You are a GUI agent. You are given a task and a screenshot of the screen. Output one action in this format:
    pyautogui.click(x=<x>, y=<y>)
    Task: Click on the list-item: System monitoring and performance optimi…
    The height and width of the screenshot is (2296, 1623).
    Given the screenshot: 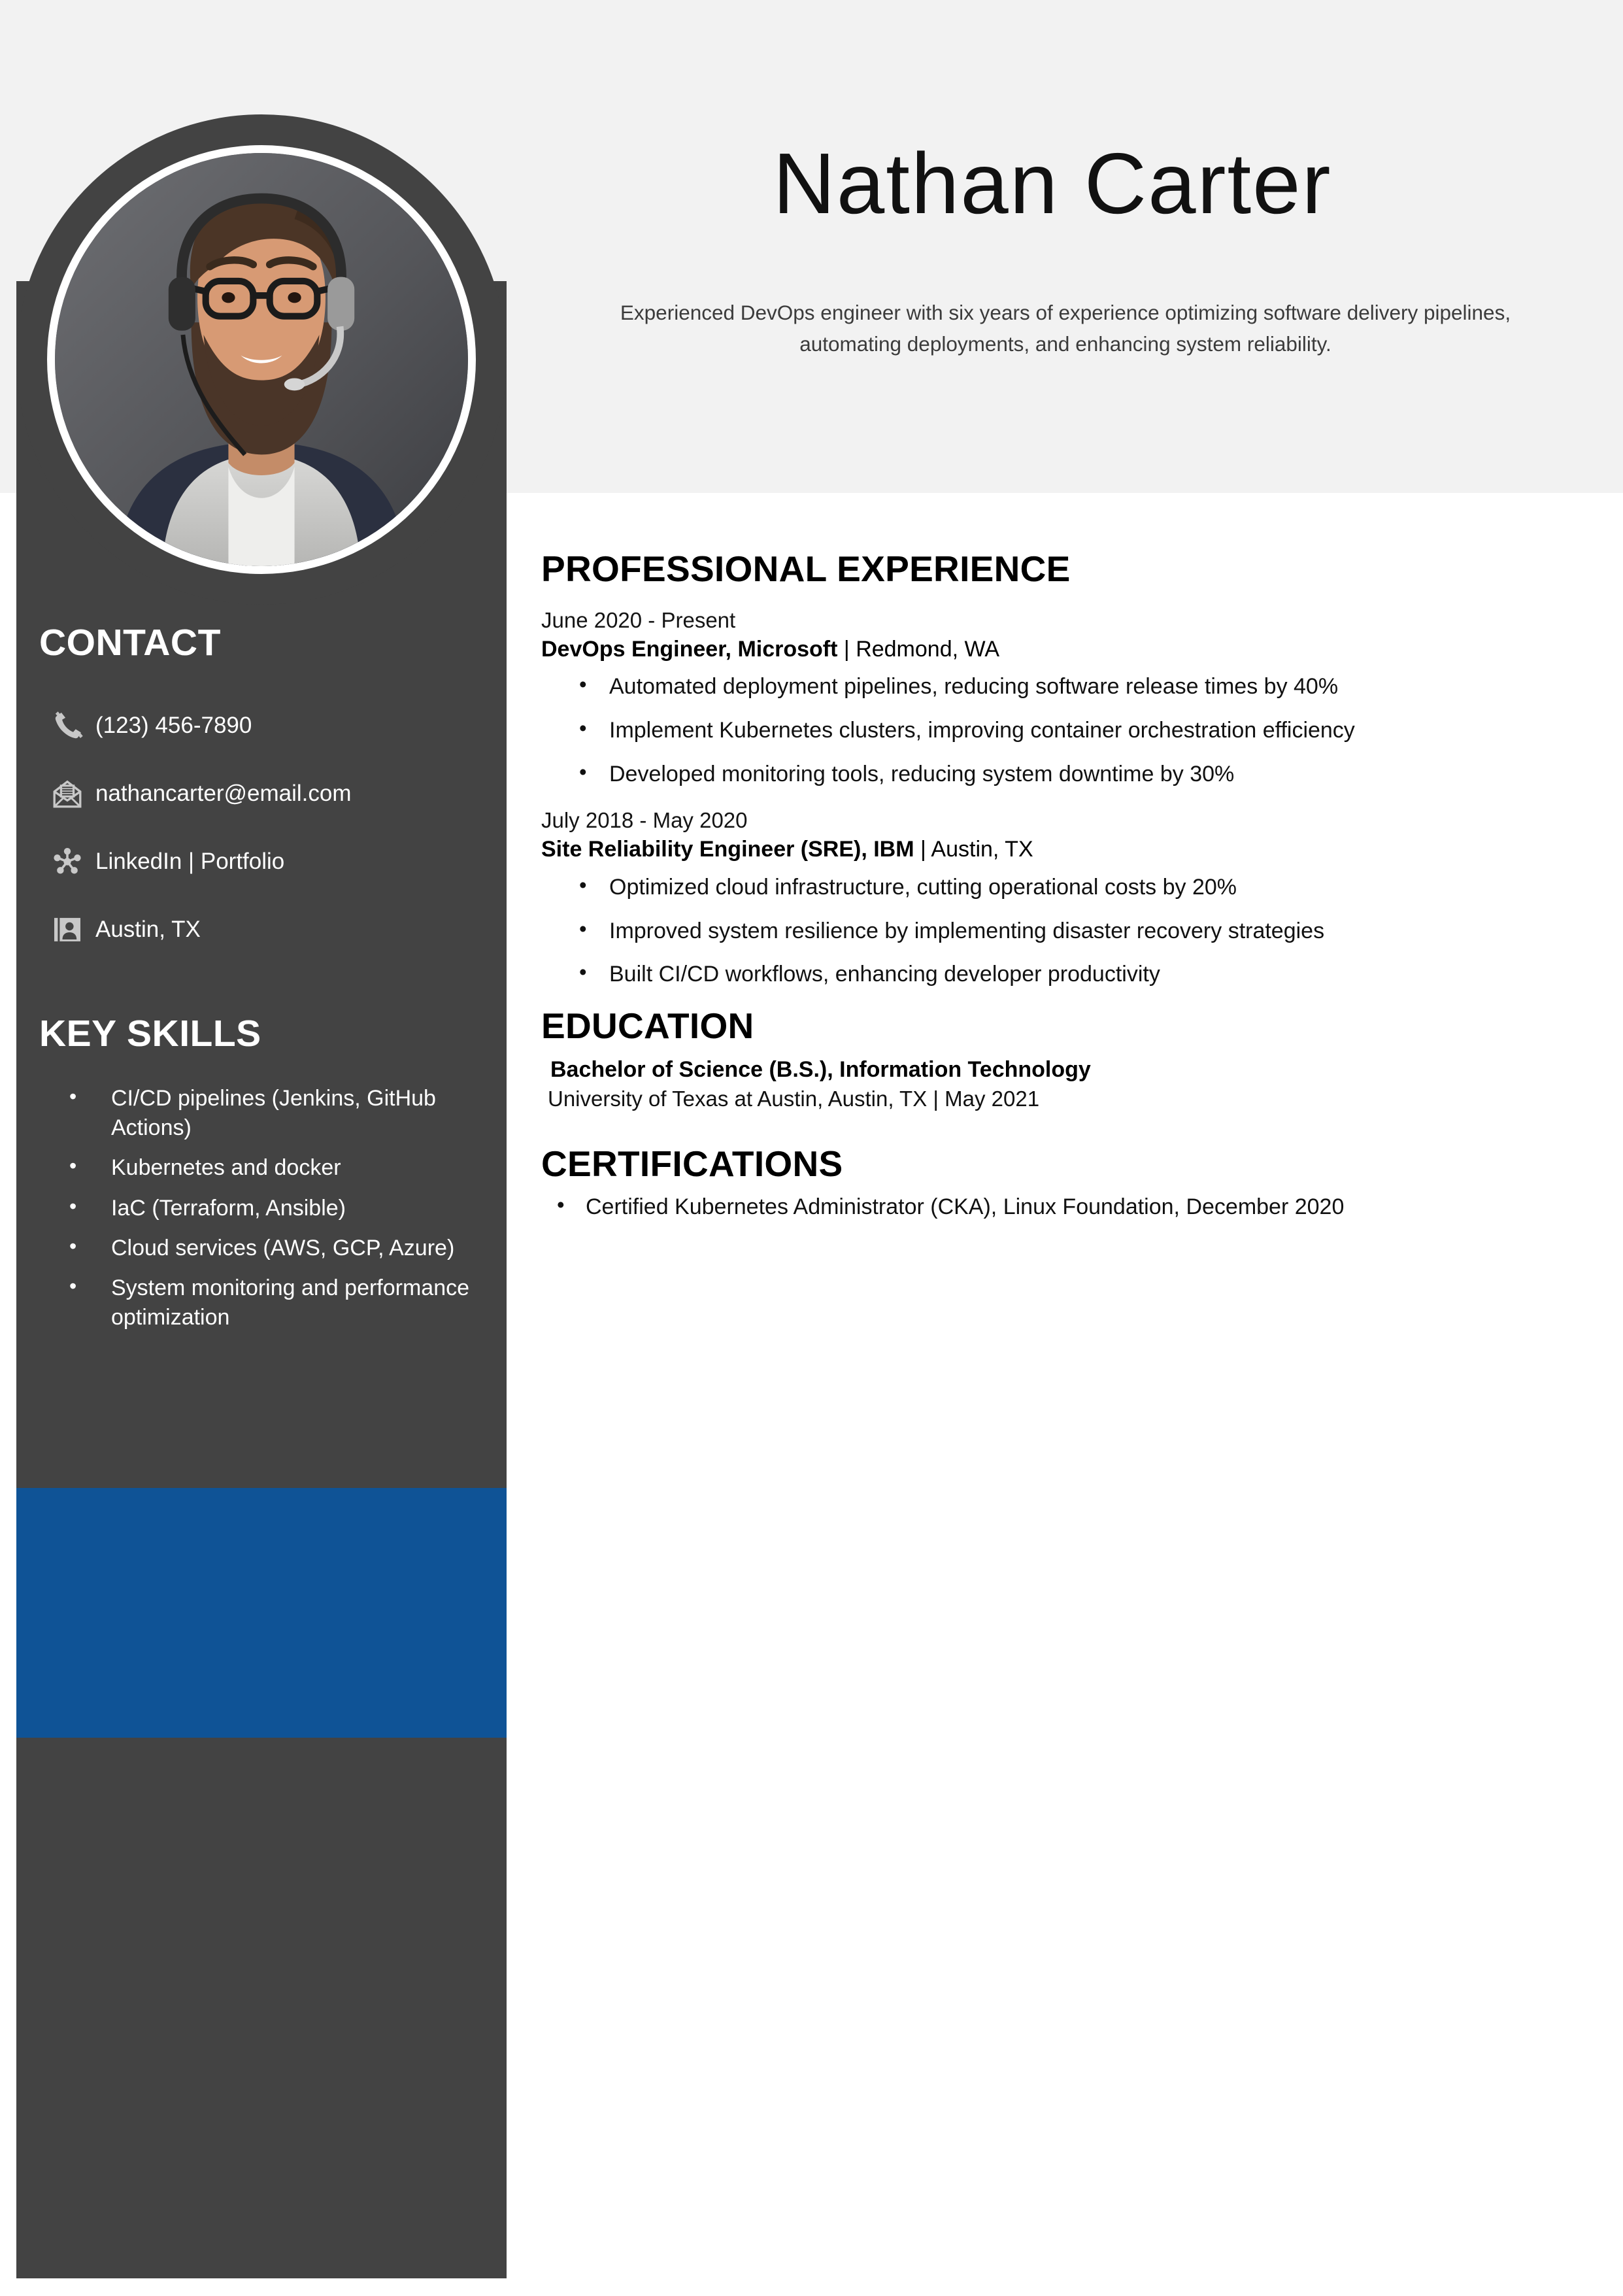 What is the action you would take?
    pyautogui.click(x=267, y=1302)
    